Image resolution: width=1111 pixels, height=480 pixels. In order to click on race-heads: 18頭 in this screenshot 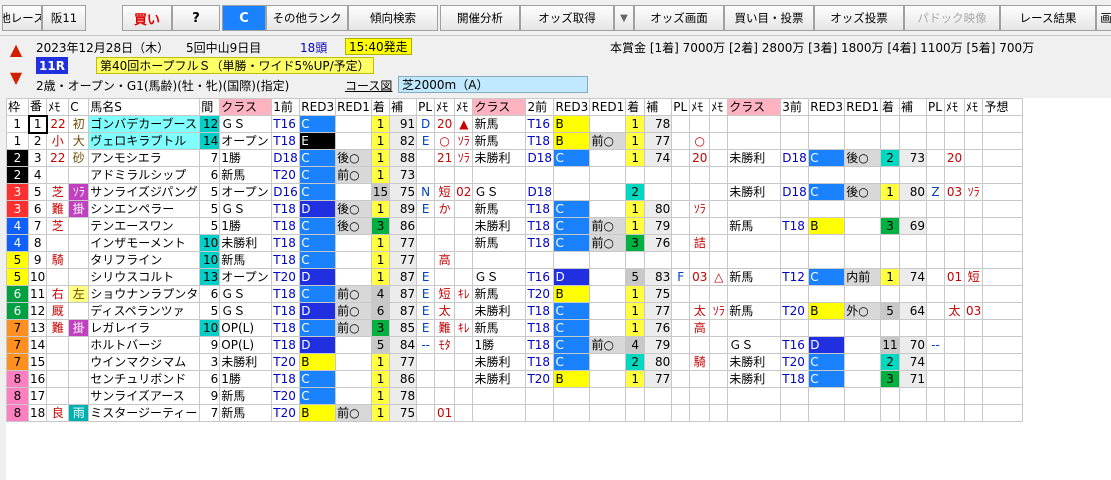, I will do `click(314, 48)`.